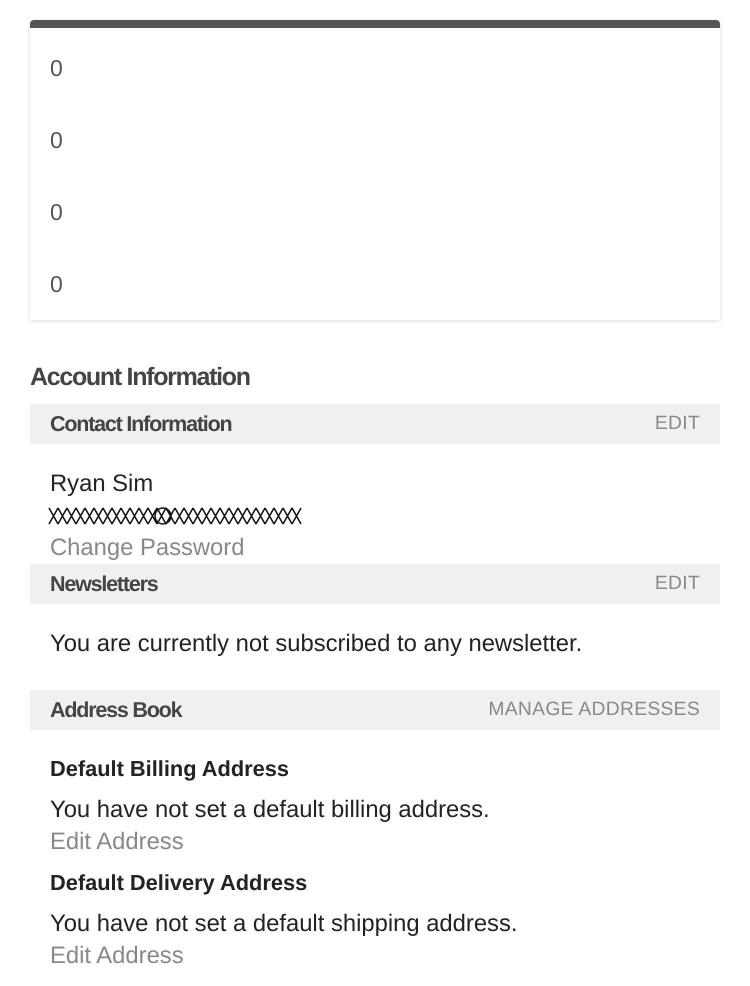 This screenshot has width=750, height=986. I want to click on contact-name: Ryan Sim, so click(102, 484).